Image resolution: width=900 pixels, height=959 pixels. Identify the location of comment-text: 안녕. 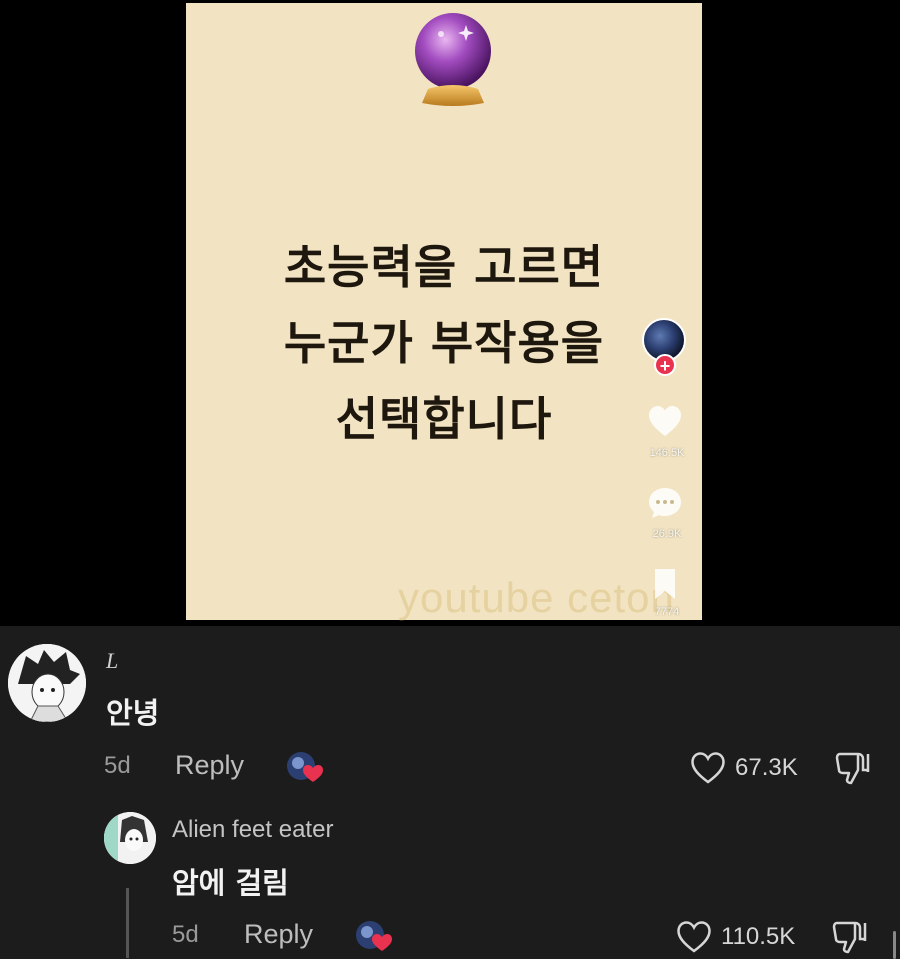
(133, 713).